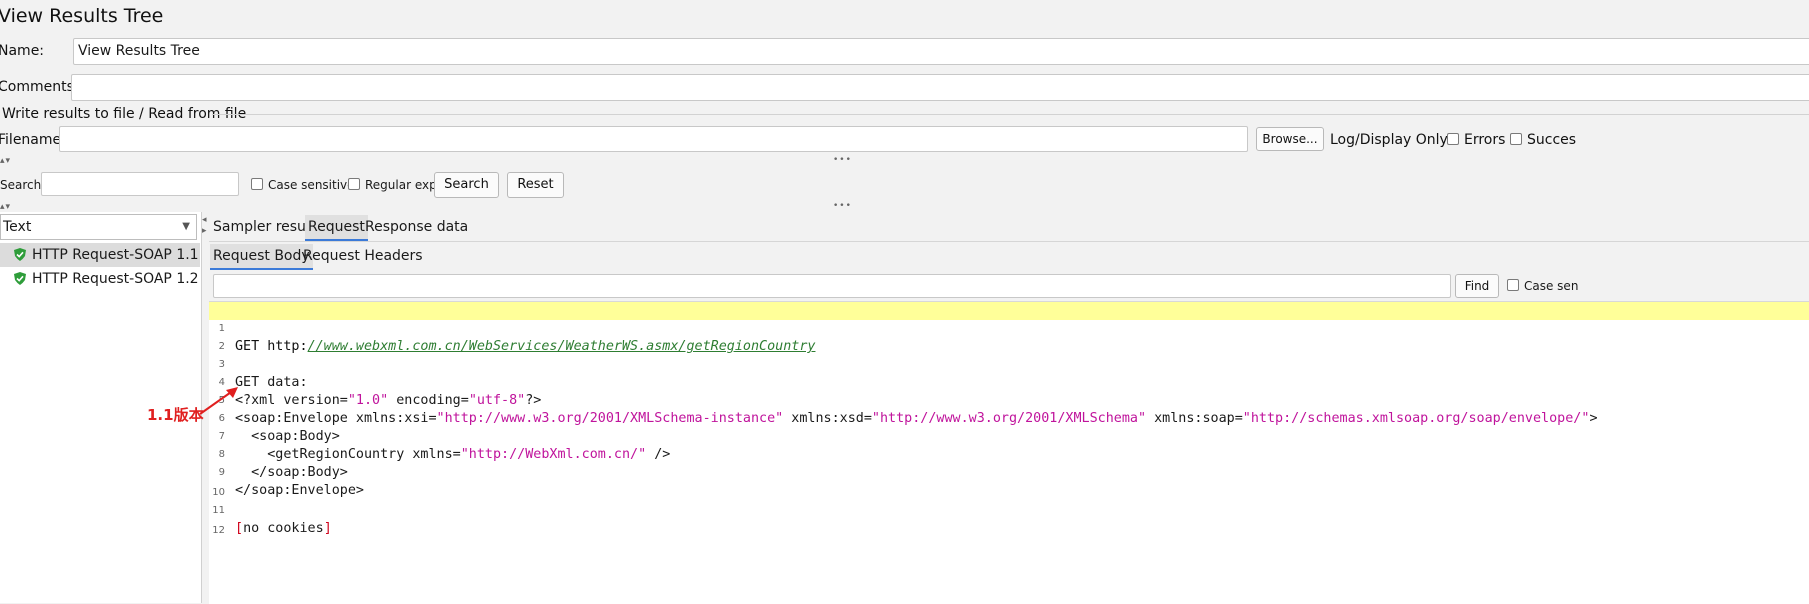  Describe the element at coordinates (1009, 454) in the screenshot. I see `code-line: 8 </soap:Body>` at that location.